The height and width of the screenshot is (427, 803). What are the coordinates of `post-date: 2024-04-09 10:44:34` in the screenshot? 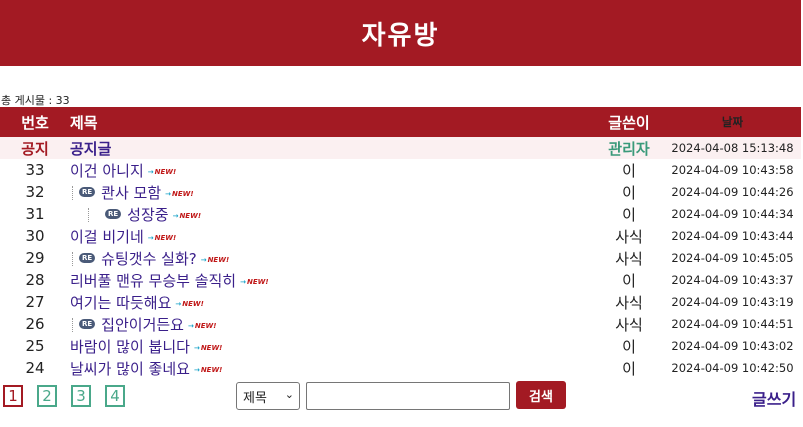 It's located at (732, 214).